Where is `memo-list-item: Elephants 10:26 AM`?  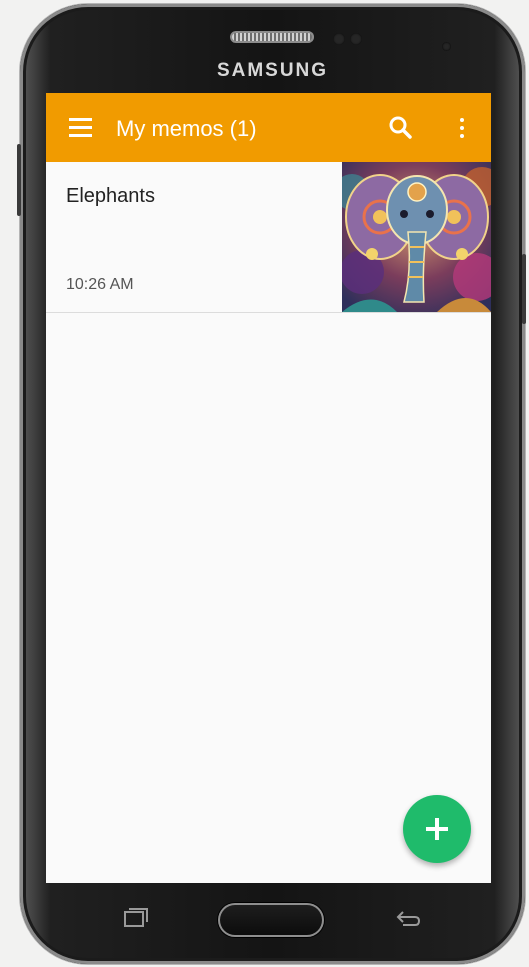
memo-list-item: Elephants 10:26 AM is located at coordinates (268, 237).